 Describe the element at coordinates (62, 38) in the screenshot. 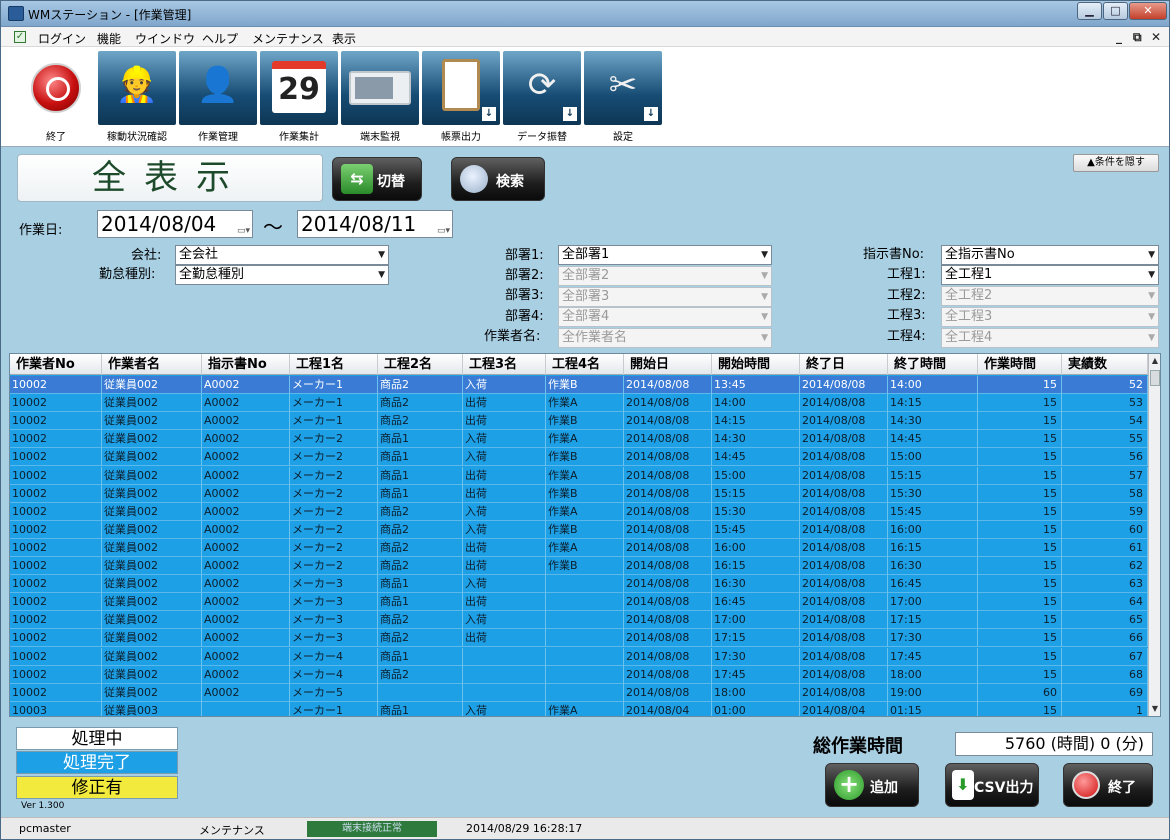

I see `menu-login: ログイン` at that location.